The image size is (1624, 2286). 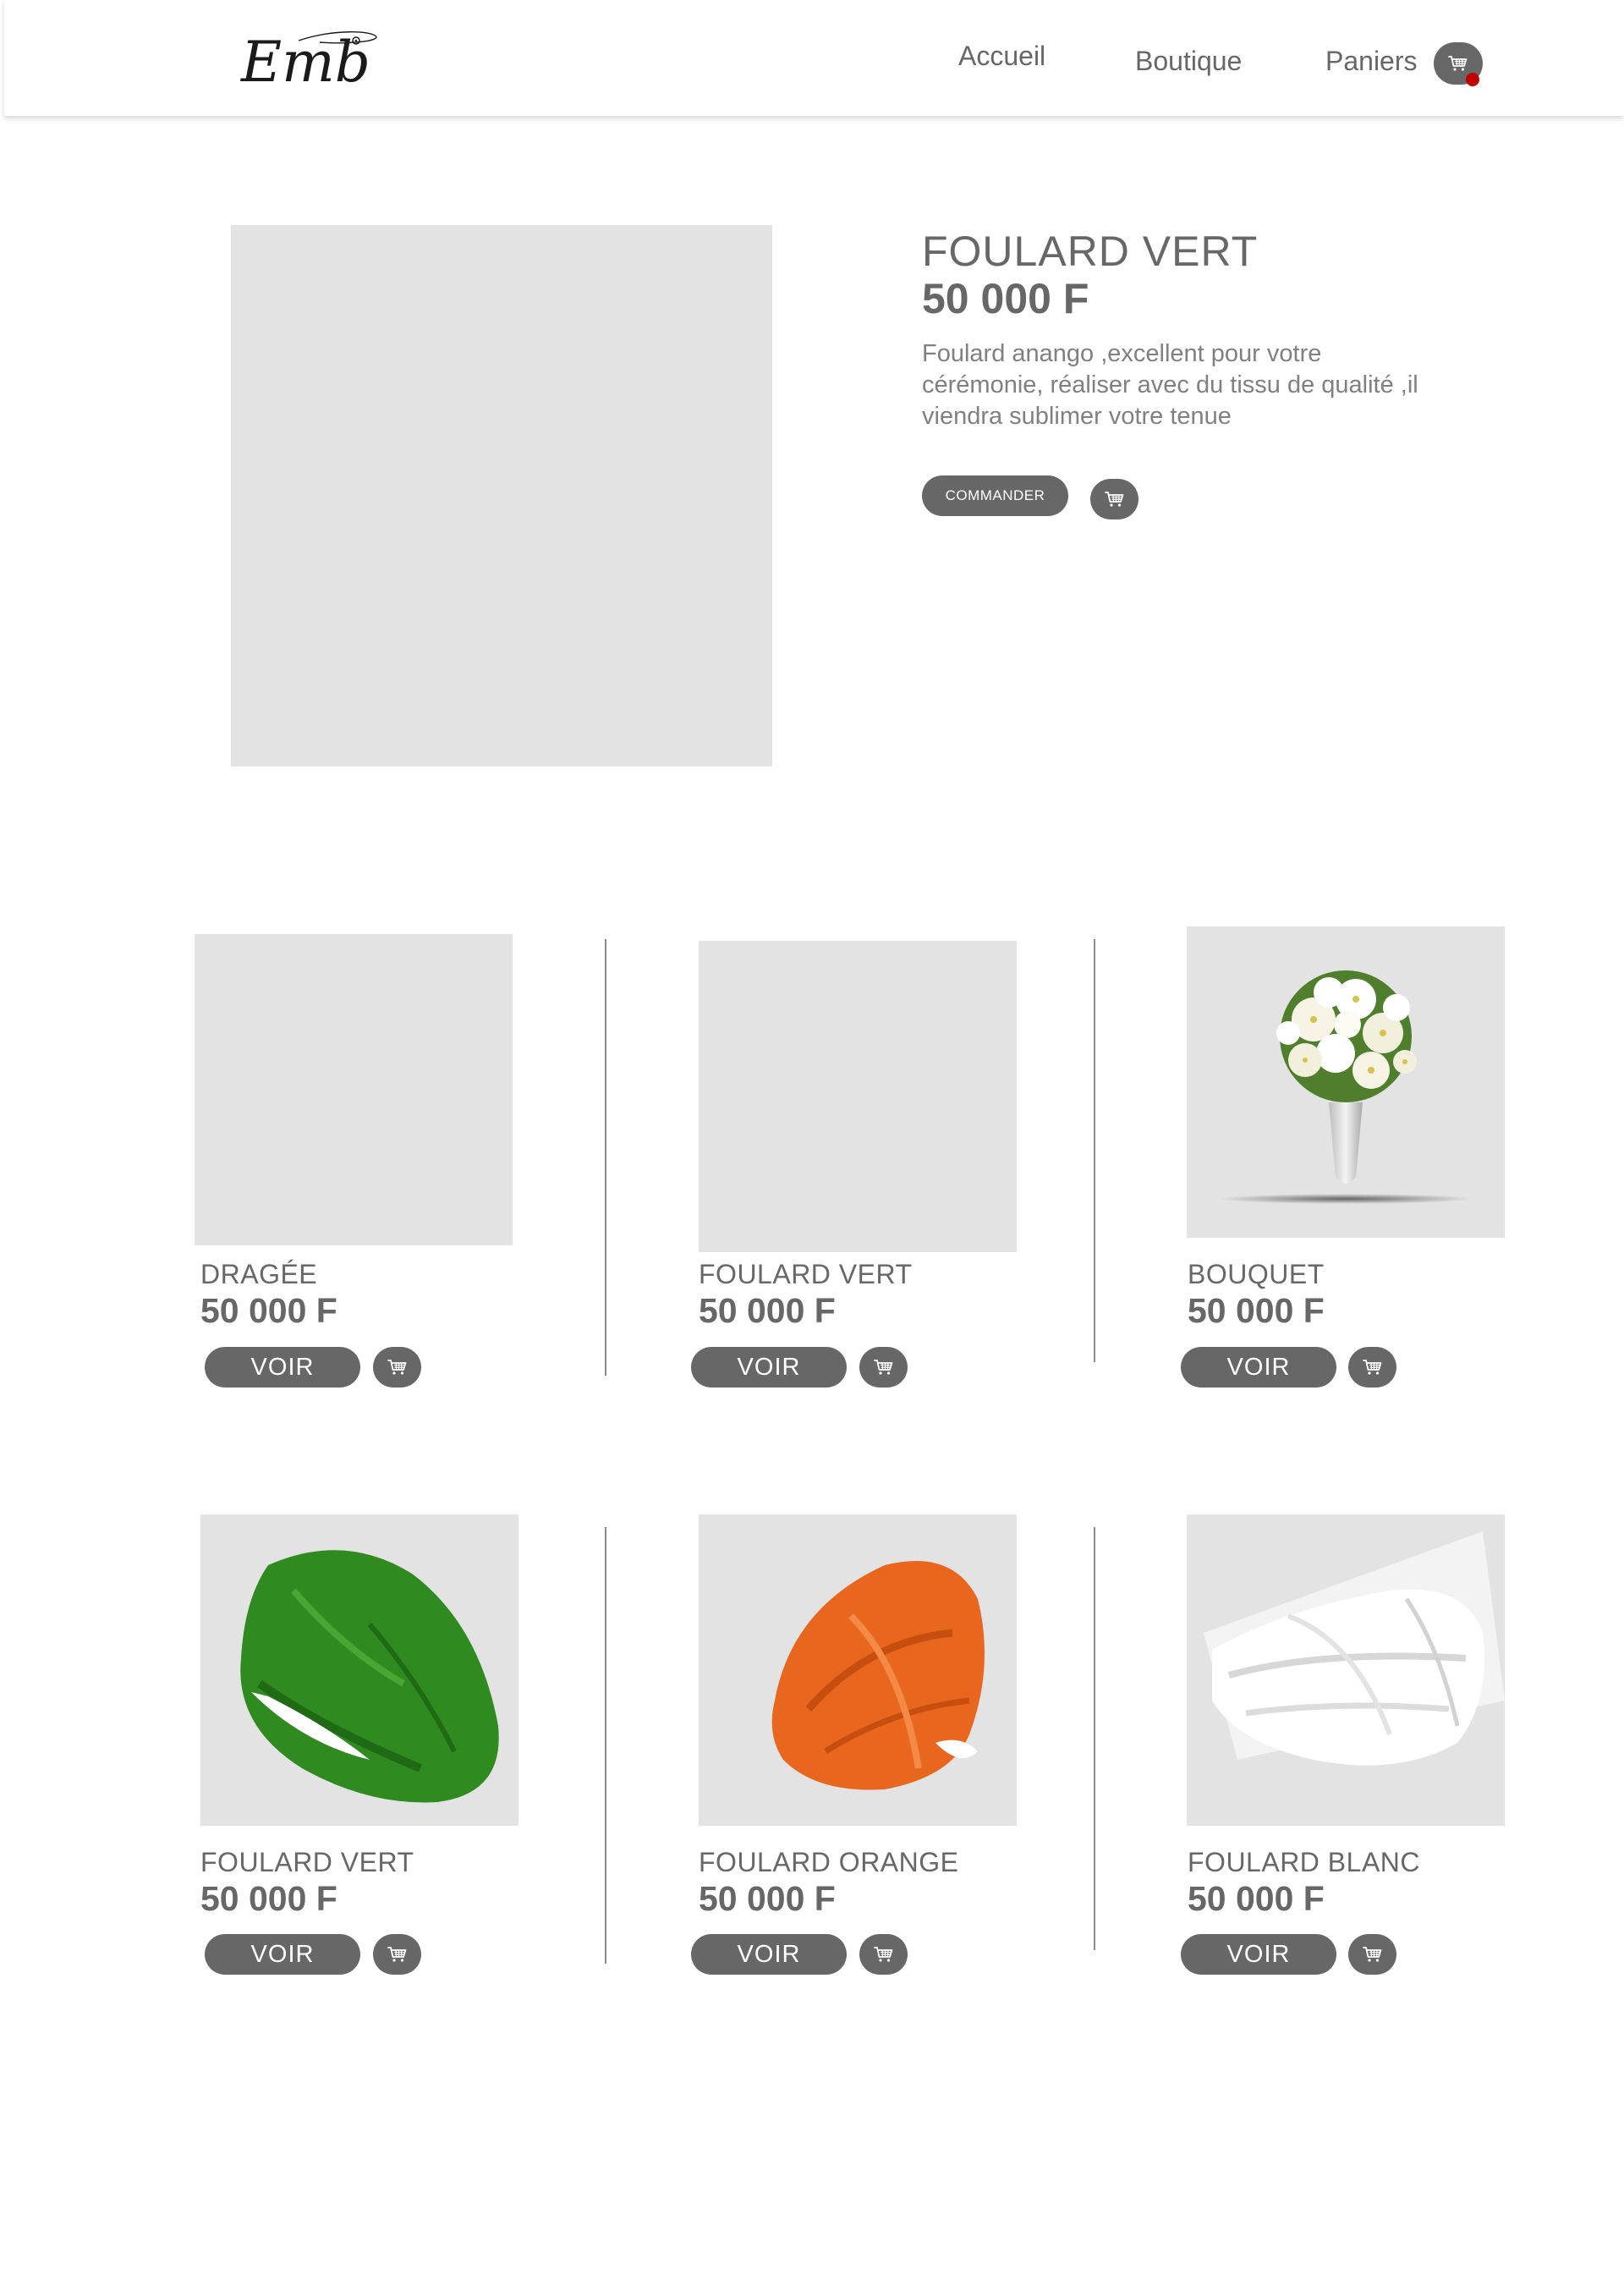 What do you see at coordinates (814, 58) in the screenshot?
I see `site-header: Emb Accueil Boutique Paniers` at bounding box center [814, 58].